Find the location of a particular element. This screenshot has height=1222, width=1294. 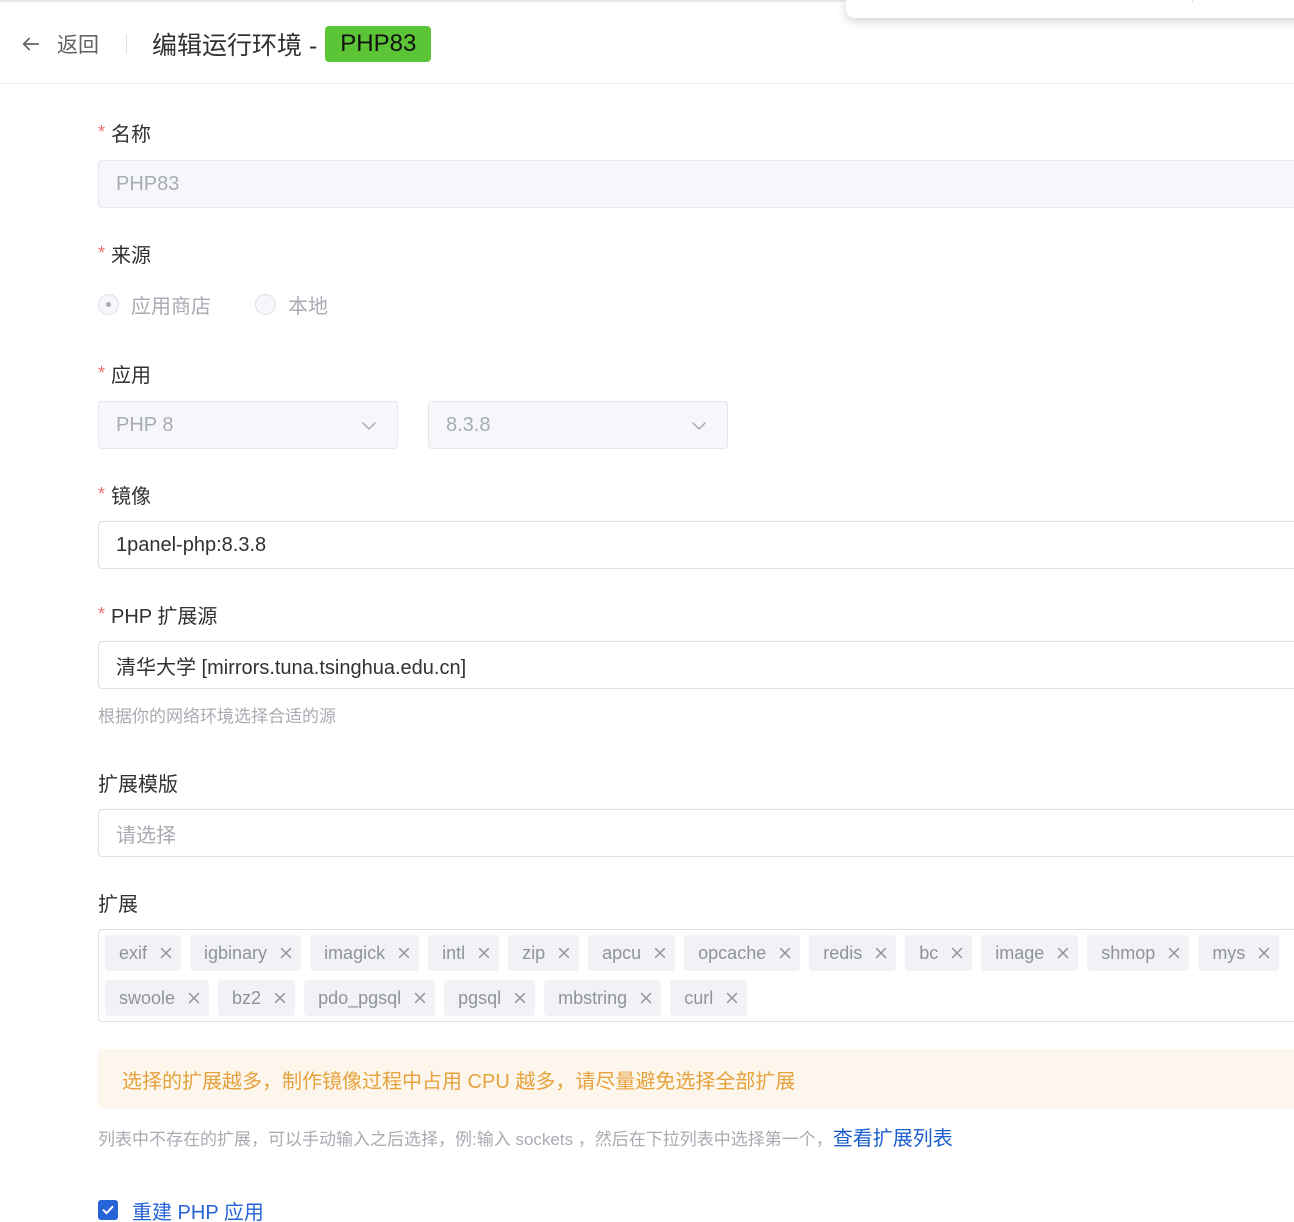

extension-tag-label: apcu is located at coordinates (622, 952).